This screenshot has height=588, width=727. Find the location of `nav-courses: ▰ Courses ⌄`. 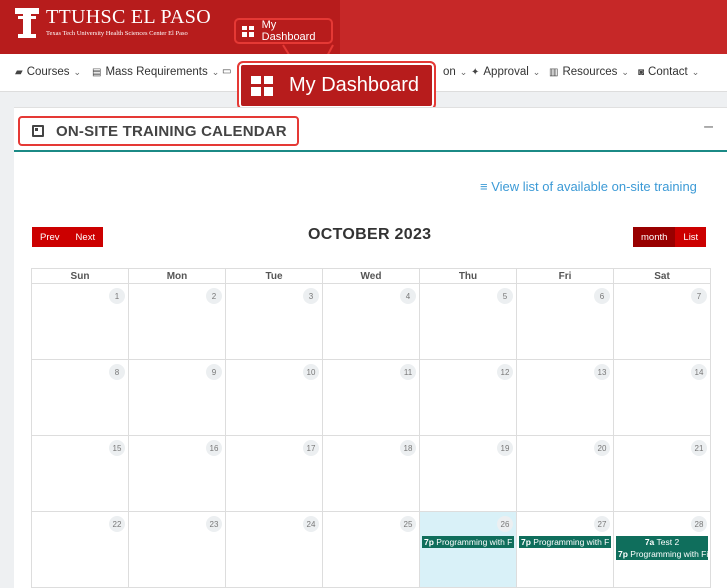

nav-courses: ▰ Courses ⌄ is located at coordinates (48, 72).